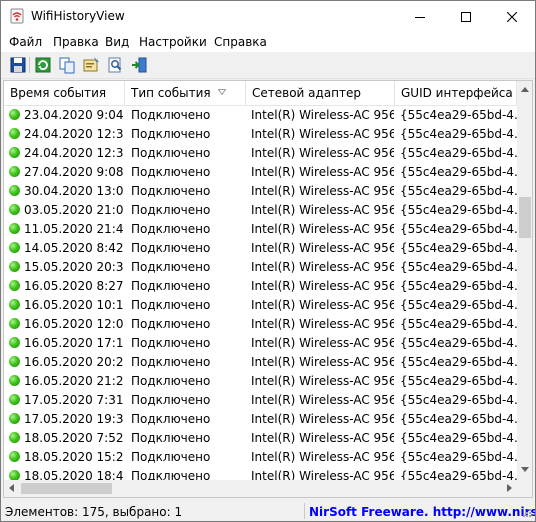  I want to click on horizontal-scrollbar, so click(260, 488).